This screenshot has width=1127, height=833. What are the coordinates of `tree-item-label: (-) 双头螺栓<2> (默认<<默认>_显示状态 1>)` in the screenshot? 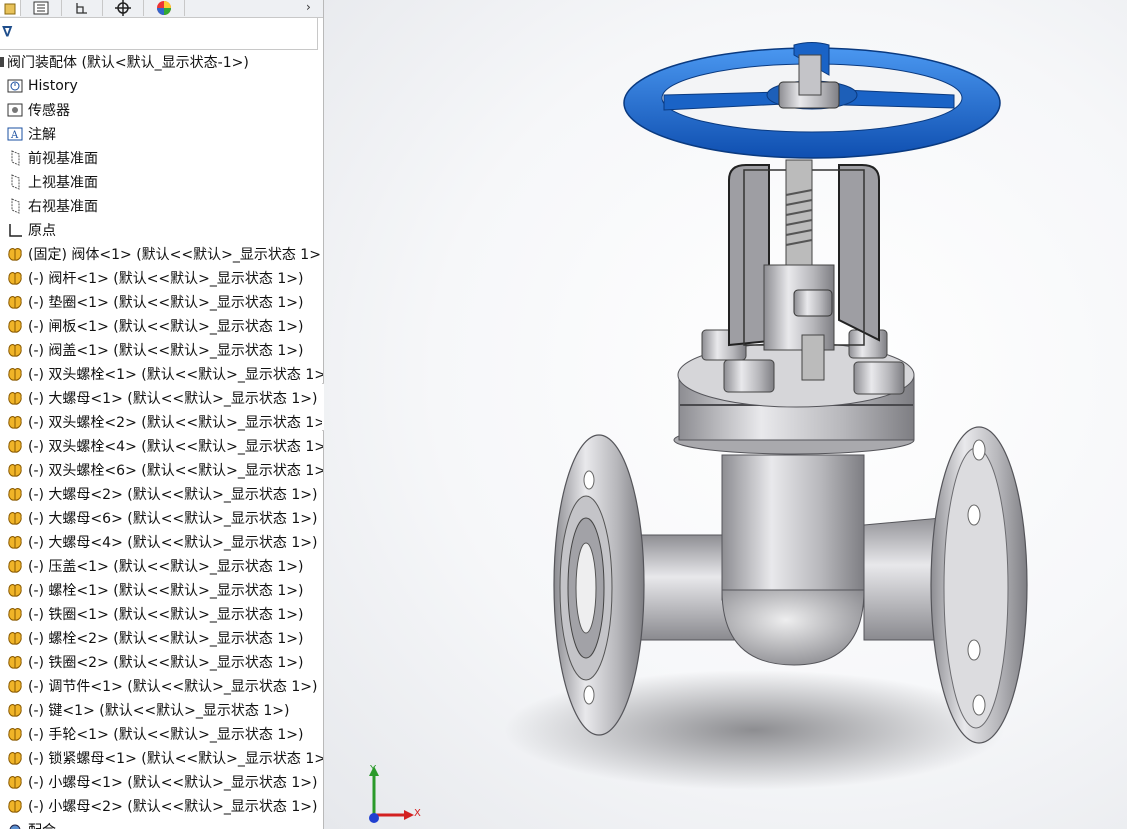 It's located at (176, 423).